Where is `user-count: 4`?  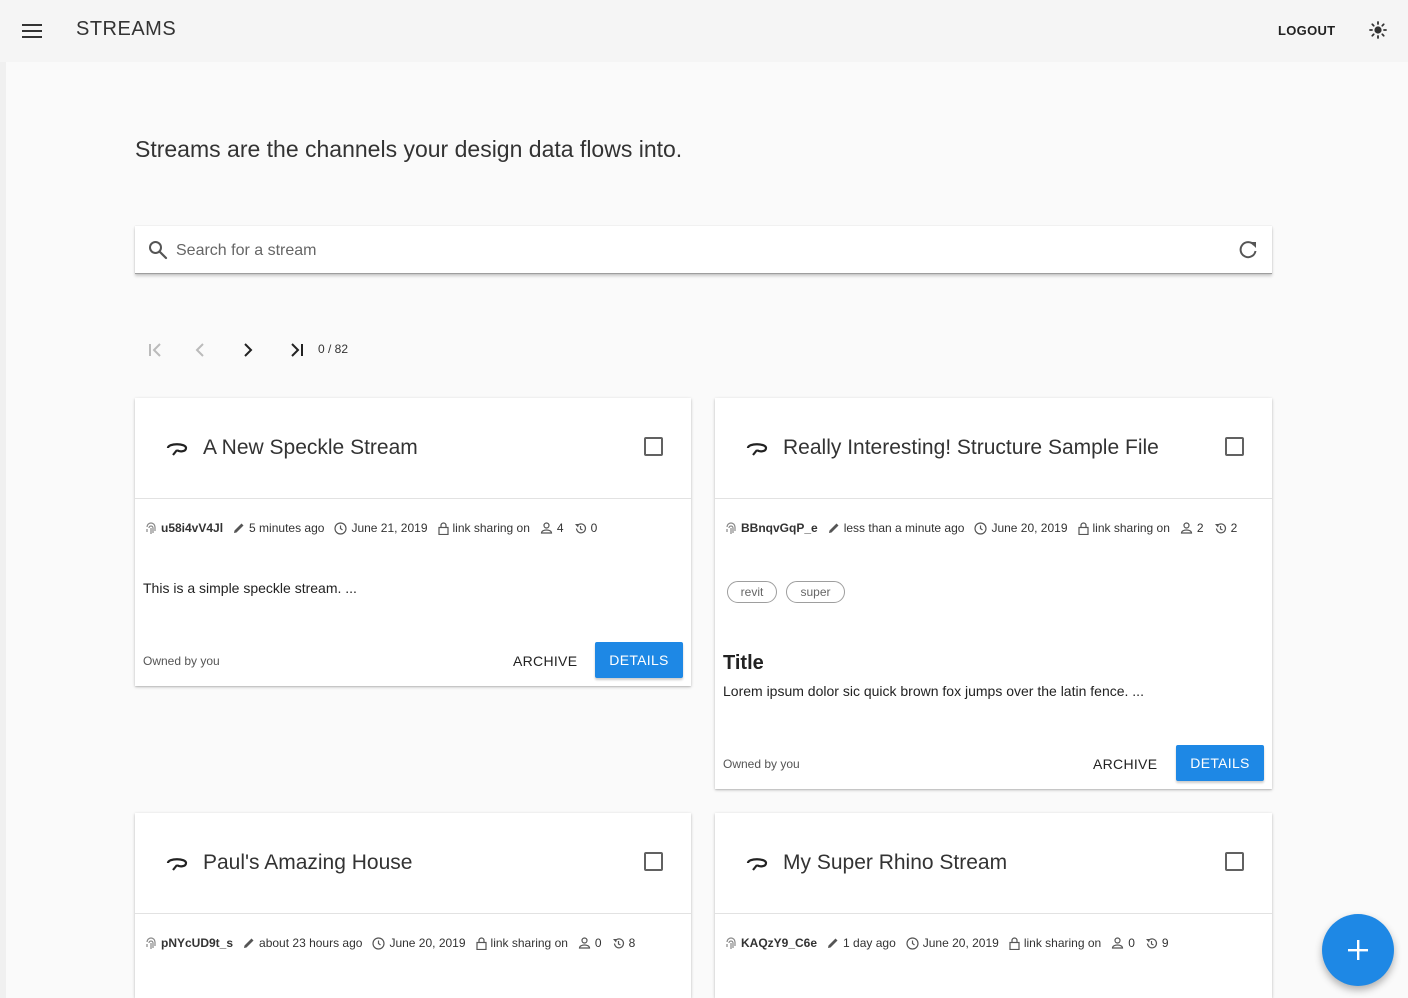
user-count: 4 is located at coordinates (560, 528).